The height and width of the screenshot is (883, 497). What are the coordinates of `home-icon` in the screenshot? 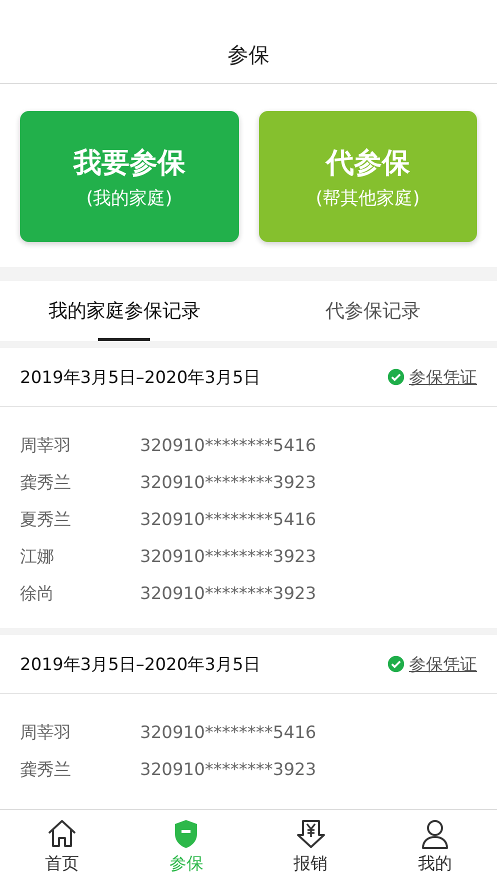 It's located at (62, 834).